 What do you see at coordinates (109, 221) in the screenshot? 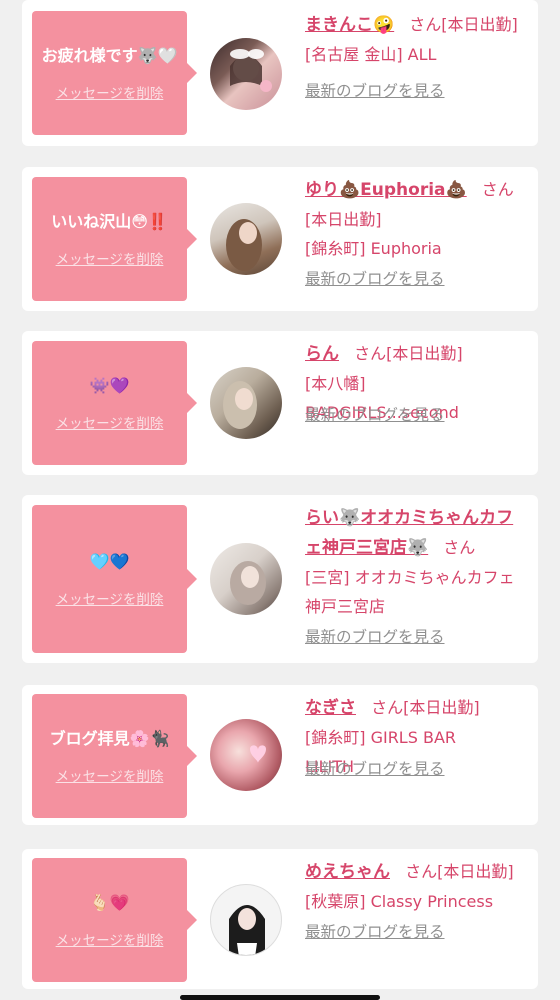
I see `message-text: いいね沢山😳‼️` at bounding box center [109, 221].